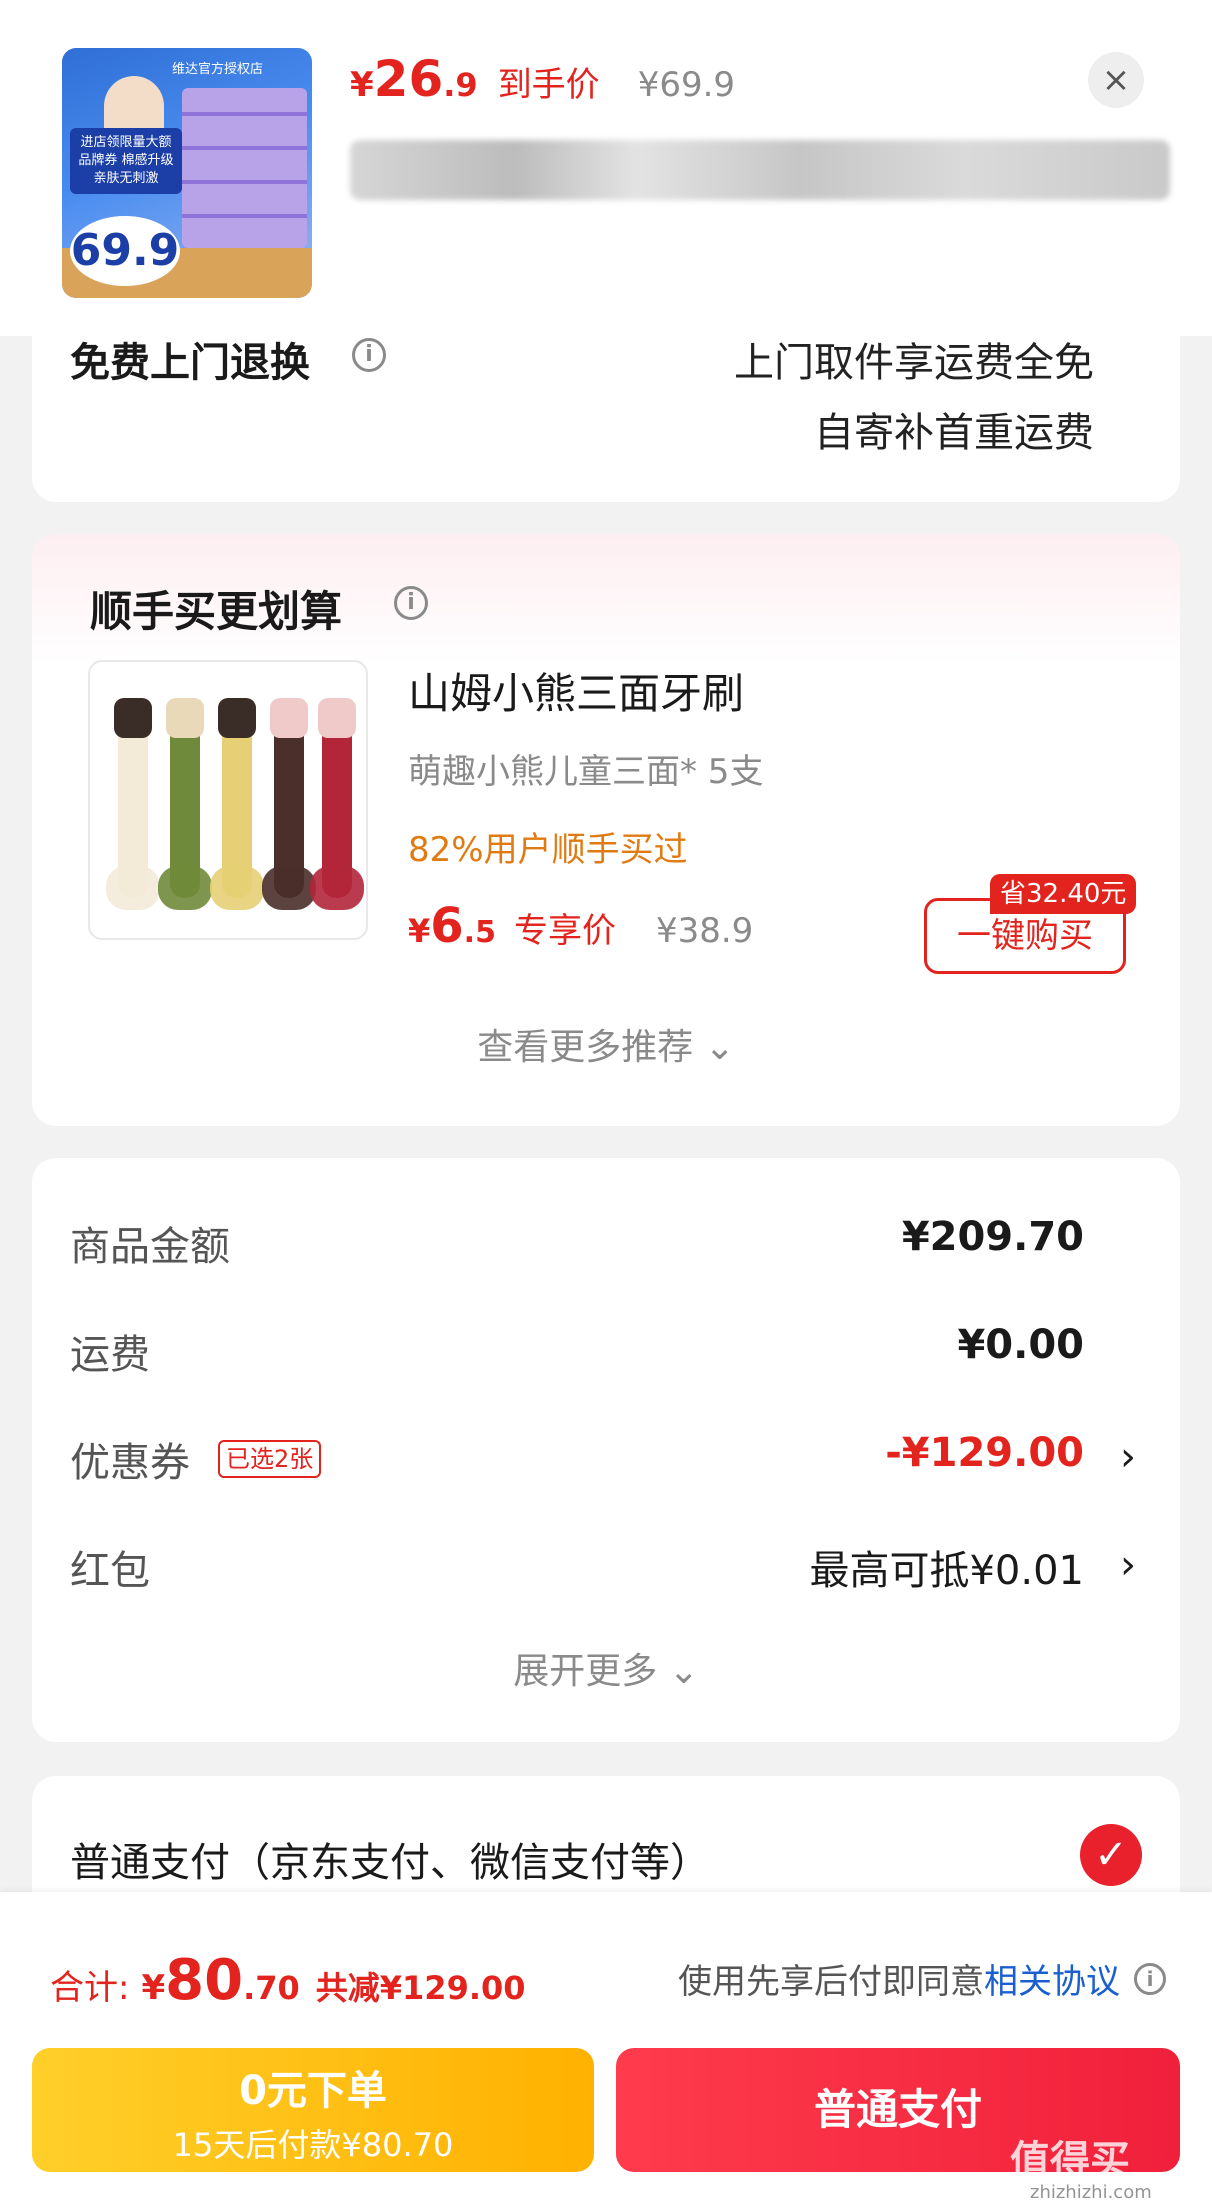 Image resolution: width=1212 pixels, height=2209 pixels. Describe the element at coordinates (564, 931) in the screenshot. I see `price-label: 专享价` at that location.